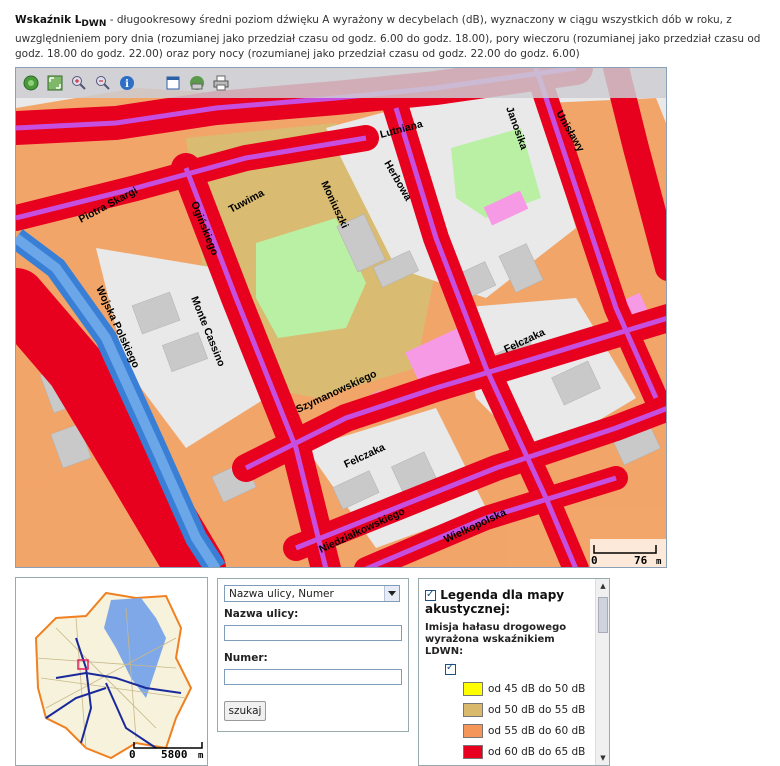 This screenshot has height=766, width=780. What do you see at coordinates (313, 633) in the screenshot?
I see `street-input` at bounding box center [313, 633].